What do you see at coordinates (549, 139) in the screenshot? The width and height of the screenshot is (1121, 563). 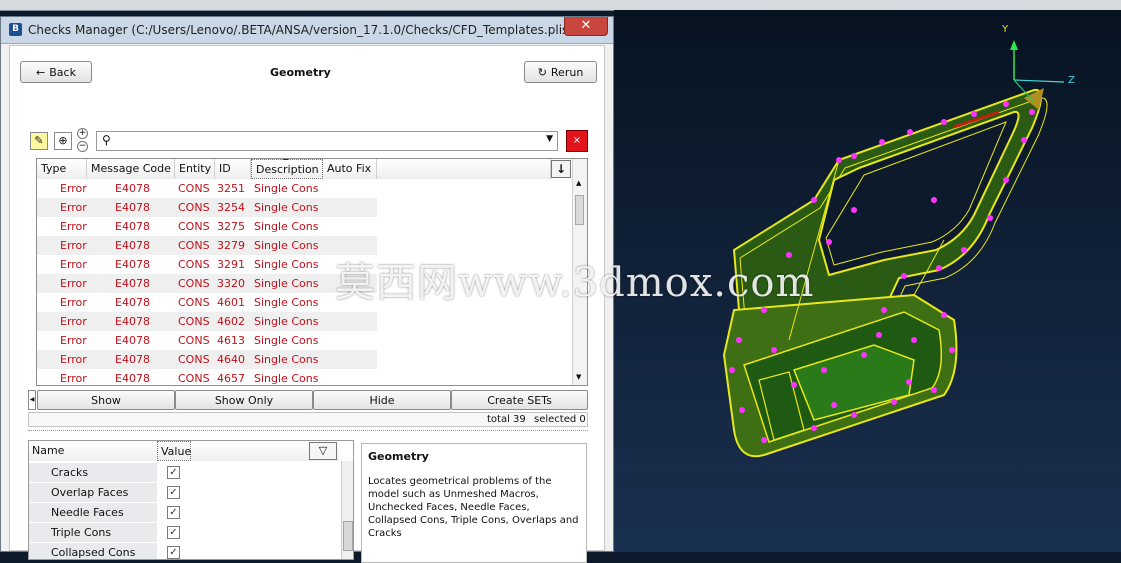 I see `chevron-down-icon: ▼` at bounding box center [549, 139].